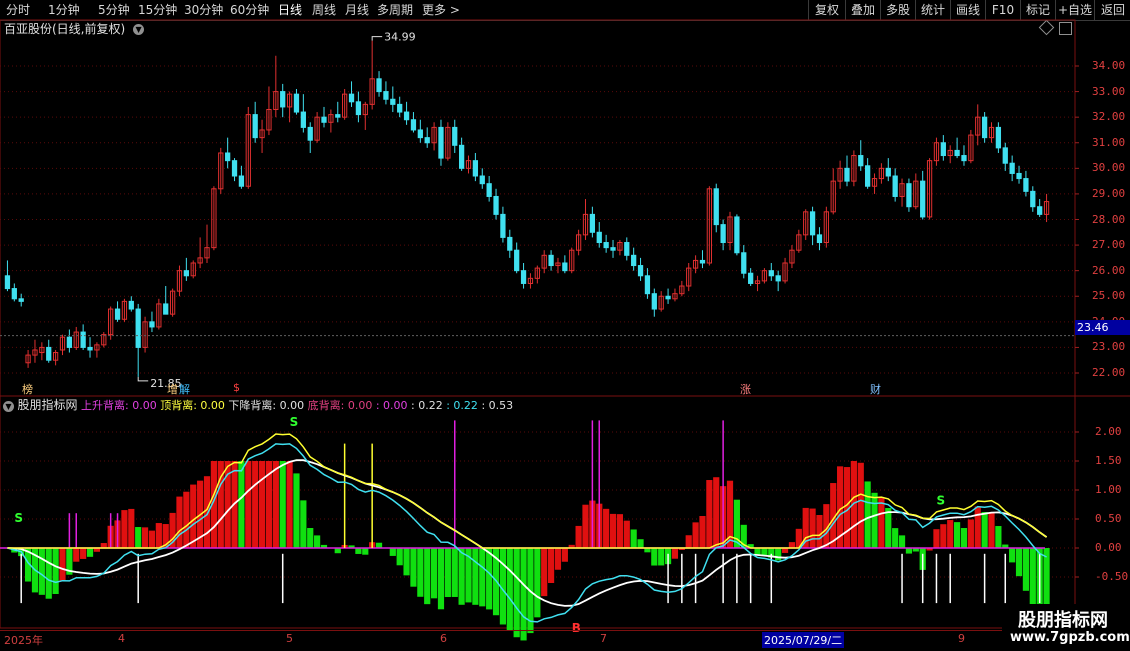  What do you see at coordinates (143, 379) in the screenshot?
I see `low-marker` at bounding box center [143, 379].